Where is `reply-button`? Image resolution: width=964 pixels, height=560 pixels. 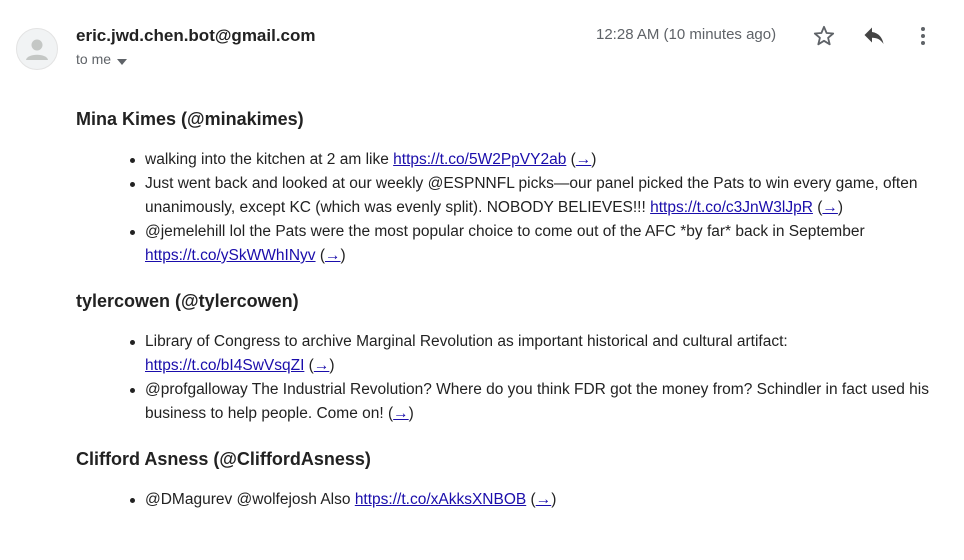 reply-button is located at coordinates (874, 36).